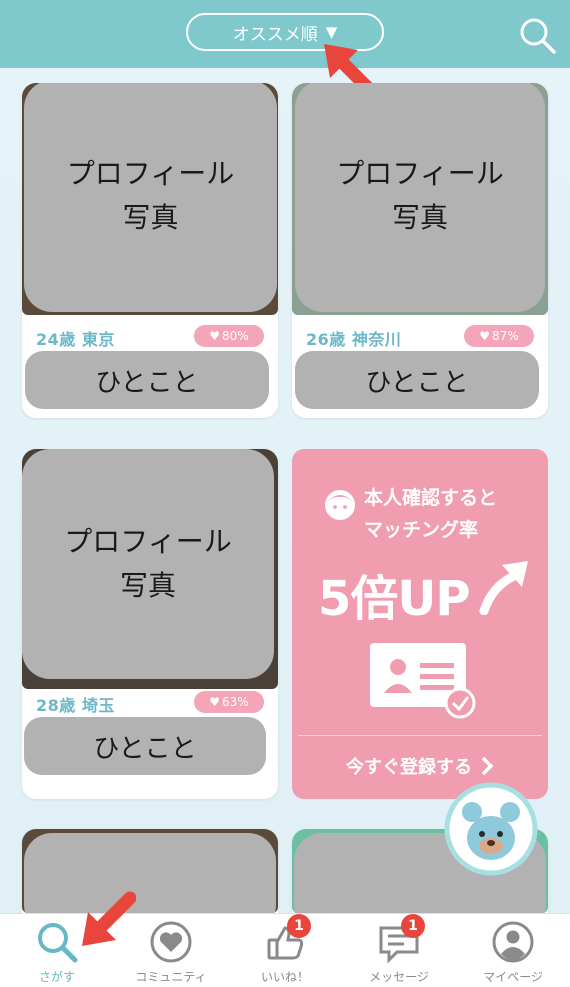  I want to click on match-rate: 87%, so click(505, 336).